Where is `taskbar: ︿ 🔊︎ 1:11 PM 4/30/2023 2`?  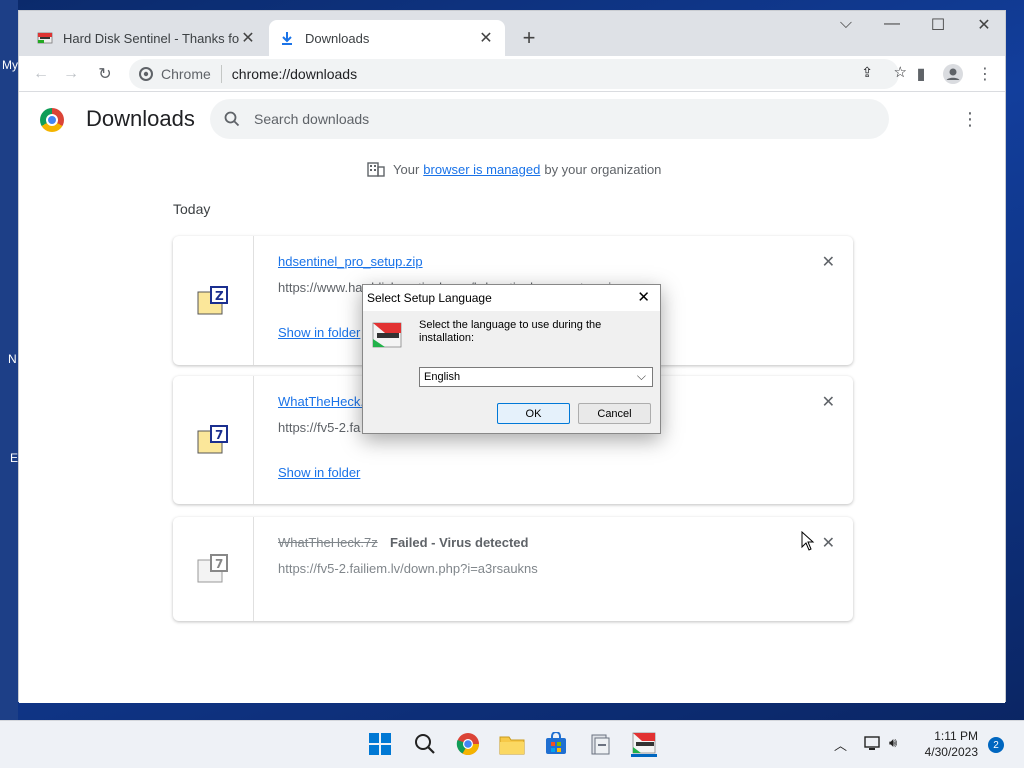 taskbar: ︿ 🔊︎ 1:11 PM 4/30/2023 2 is located at coordinates (512, 744).